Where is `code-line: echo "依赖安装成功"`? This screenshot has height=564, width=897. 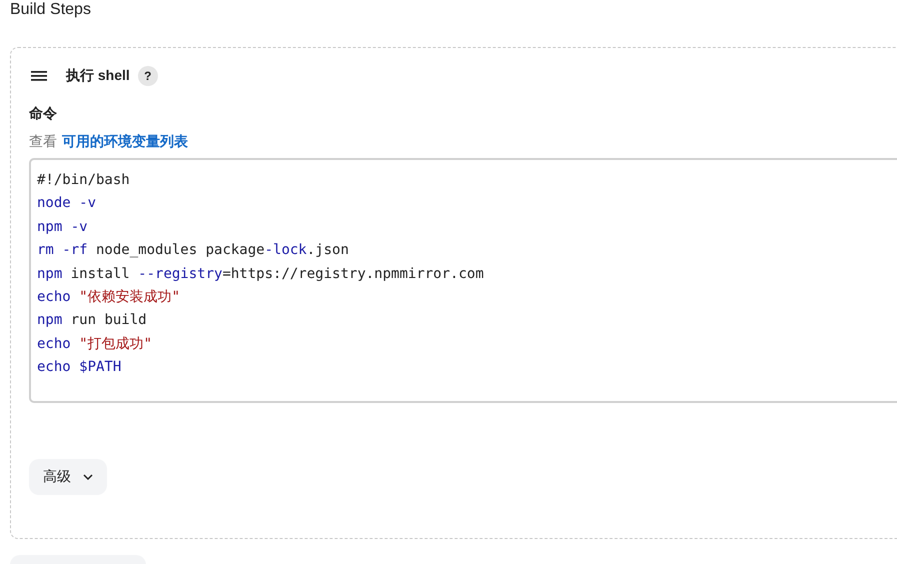 code-line: echo "依赖安装成功" is located at coordinates (109, 297).